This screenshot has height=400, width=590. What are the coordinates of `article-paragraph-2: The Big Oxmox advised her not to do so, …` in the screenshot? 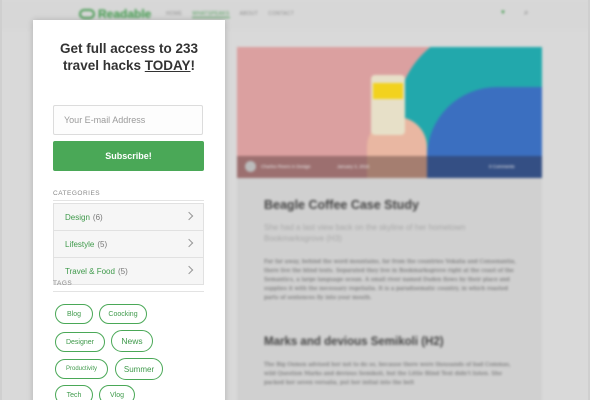 It's located at (387, 374).